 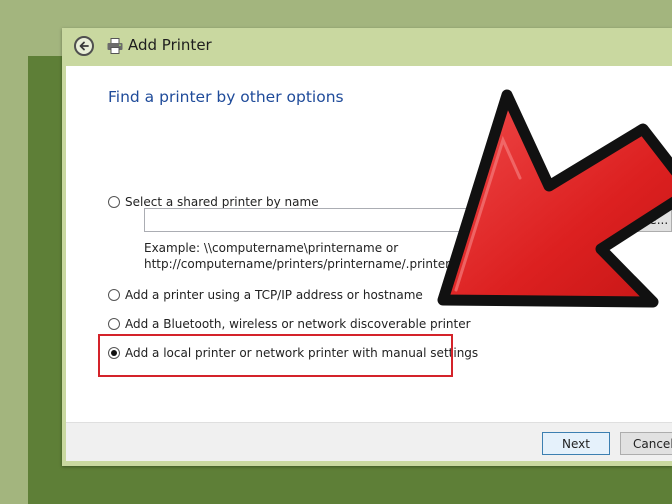 What do you see at coordinates (114, 202) in the screenshot?
I see `radio-shared-printer` at bounding box center [114, 202].